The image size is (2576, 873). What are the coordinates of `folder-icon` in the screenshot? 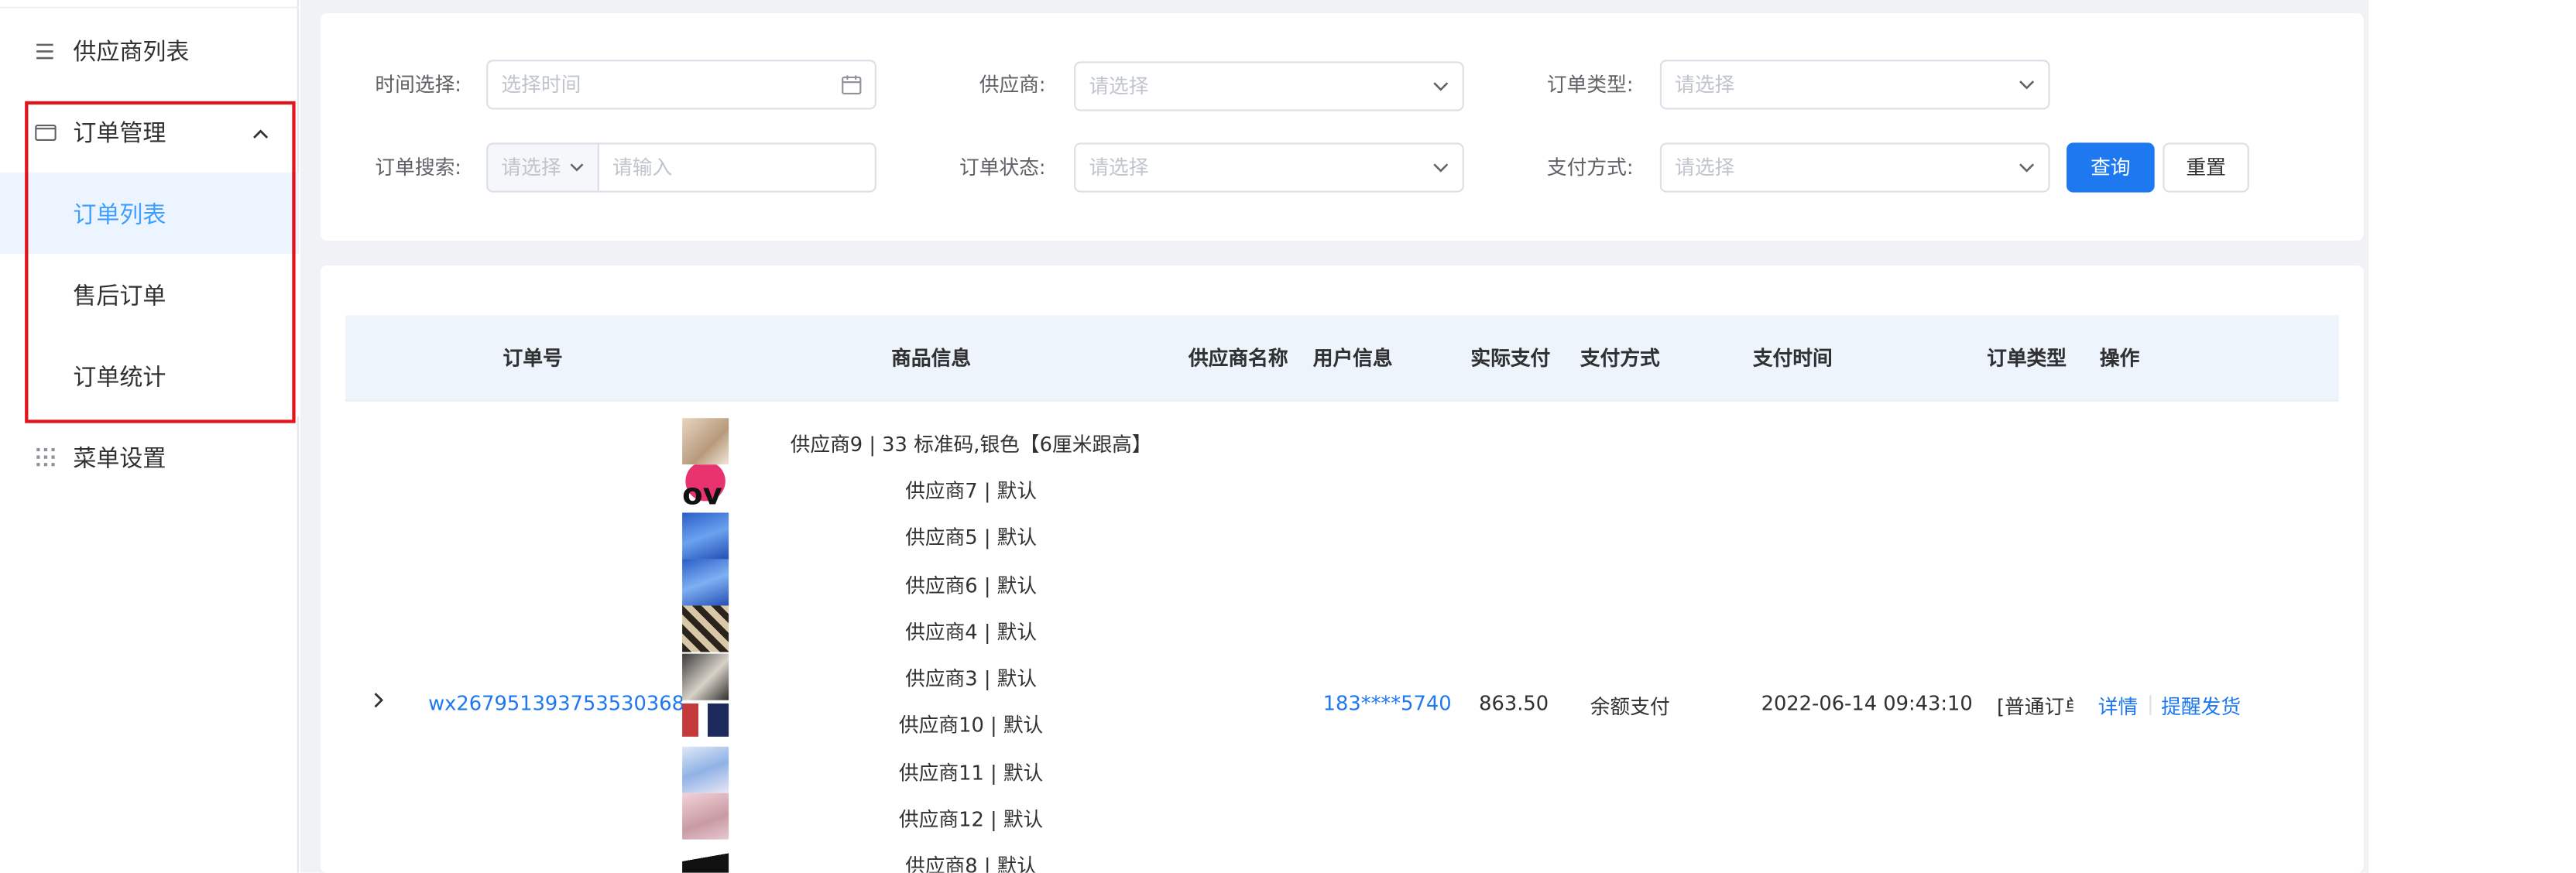 It's located at (45, 131).